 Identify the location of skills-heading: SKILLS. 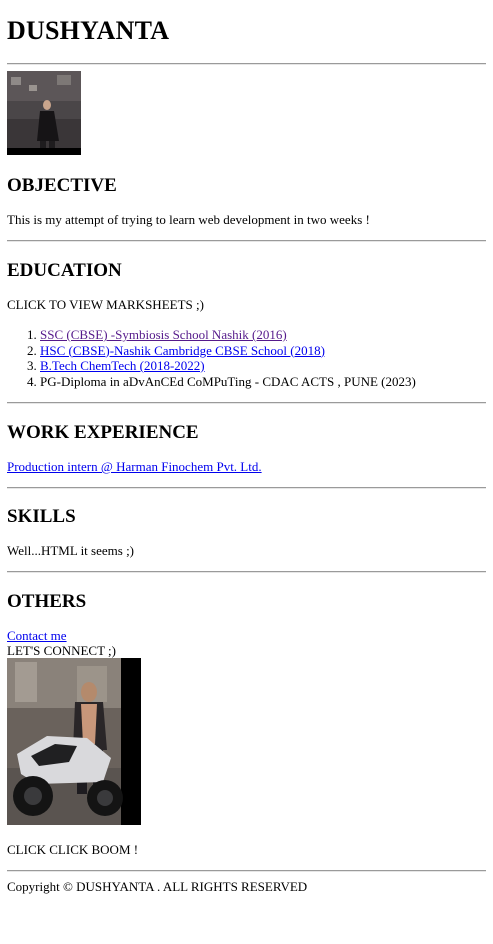
(41, 516).